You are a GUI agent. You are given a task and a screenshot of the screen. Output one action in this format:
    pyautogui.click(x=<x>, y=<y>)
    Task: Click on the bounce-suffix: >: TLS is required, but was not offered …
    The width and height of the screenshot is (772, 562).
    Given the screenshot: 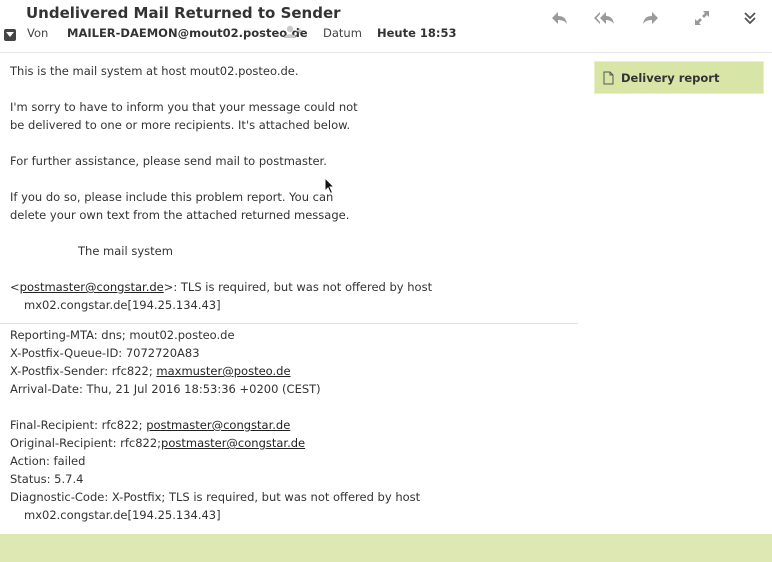 What is the action you would take?
    pyautogui.click(x=298, y=287)
    